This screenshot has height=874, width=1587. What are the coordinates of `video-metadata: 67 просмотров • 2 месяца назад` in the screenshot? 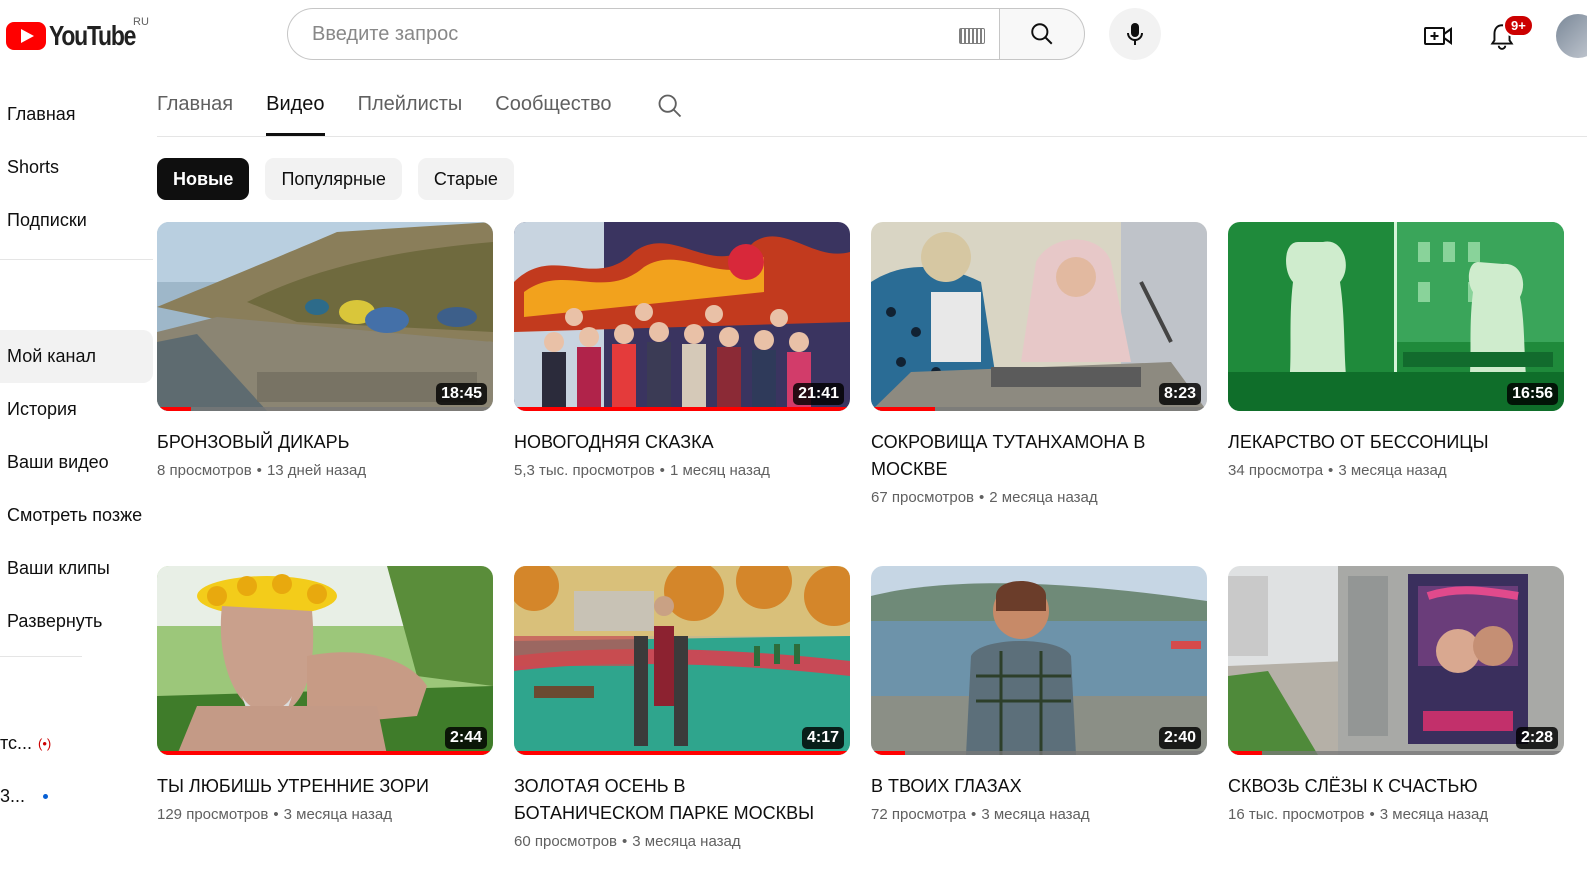 It's located at (1039, 497).